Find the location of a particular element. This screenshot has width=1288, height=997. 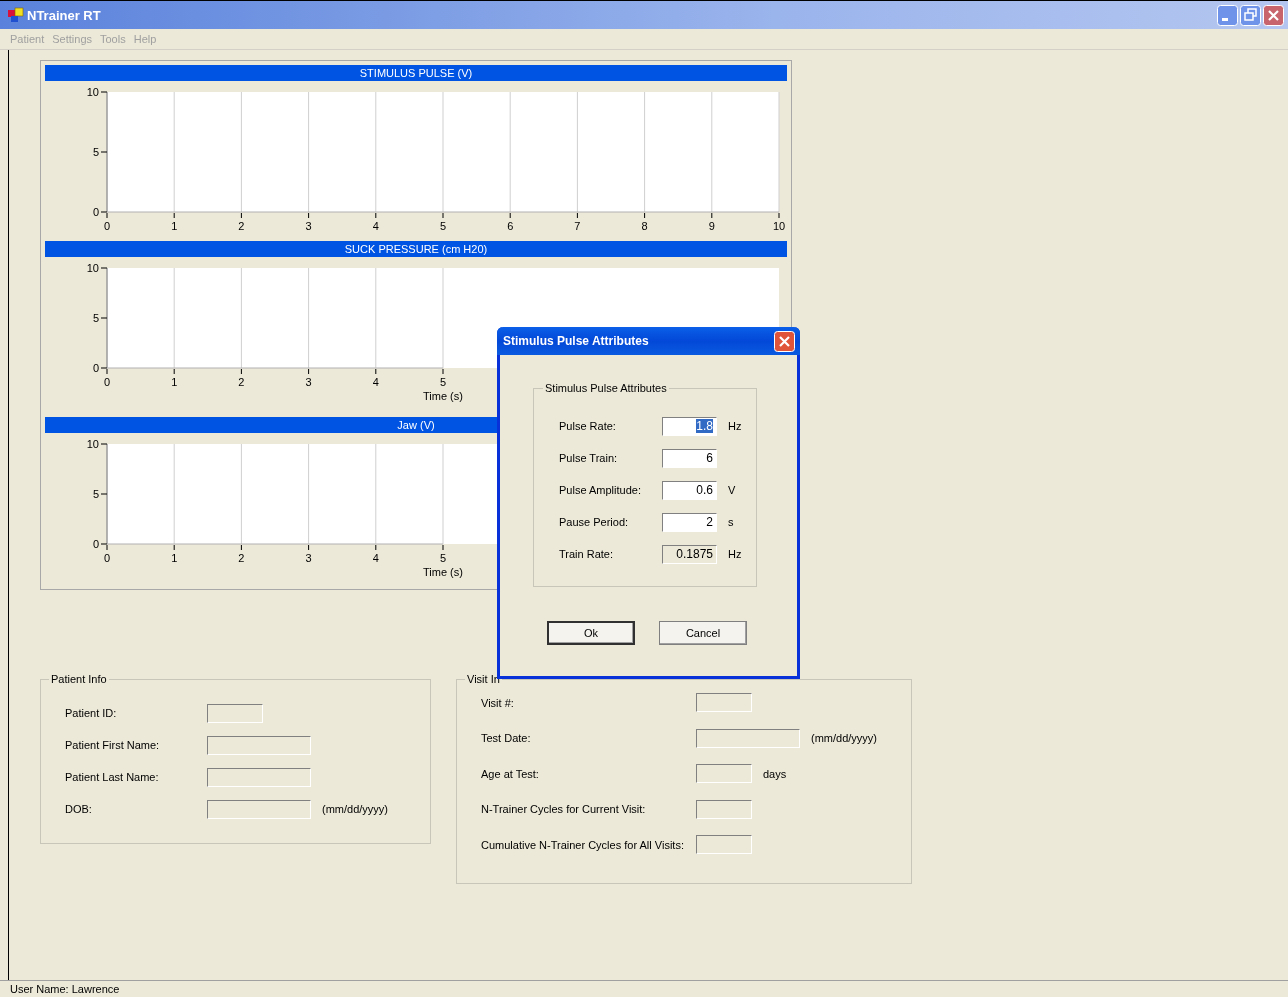

field-label: Patient First Name: is located at coordinates (113, 745).